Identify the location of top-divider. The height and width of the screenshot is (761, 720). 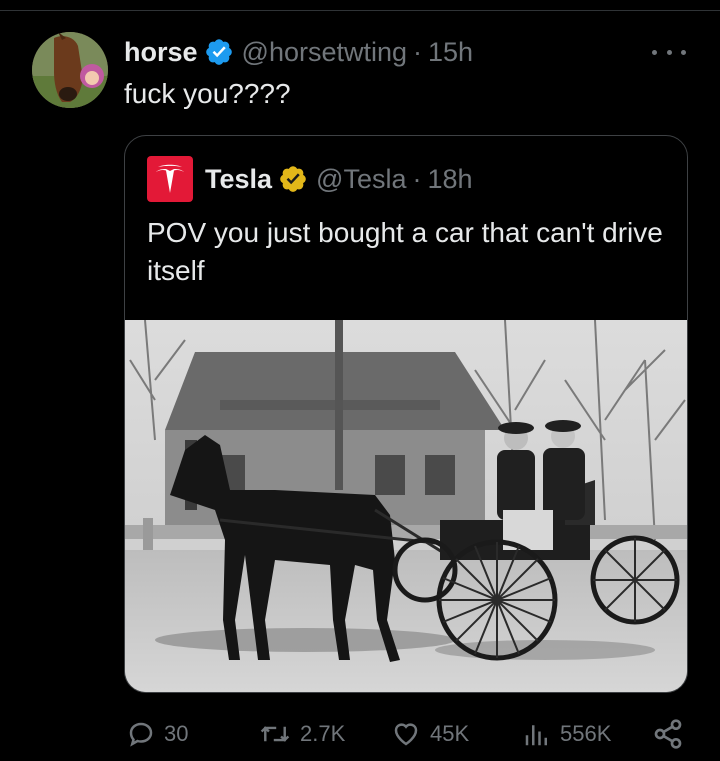
(360, 10).